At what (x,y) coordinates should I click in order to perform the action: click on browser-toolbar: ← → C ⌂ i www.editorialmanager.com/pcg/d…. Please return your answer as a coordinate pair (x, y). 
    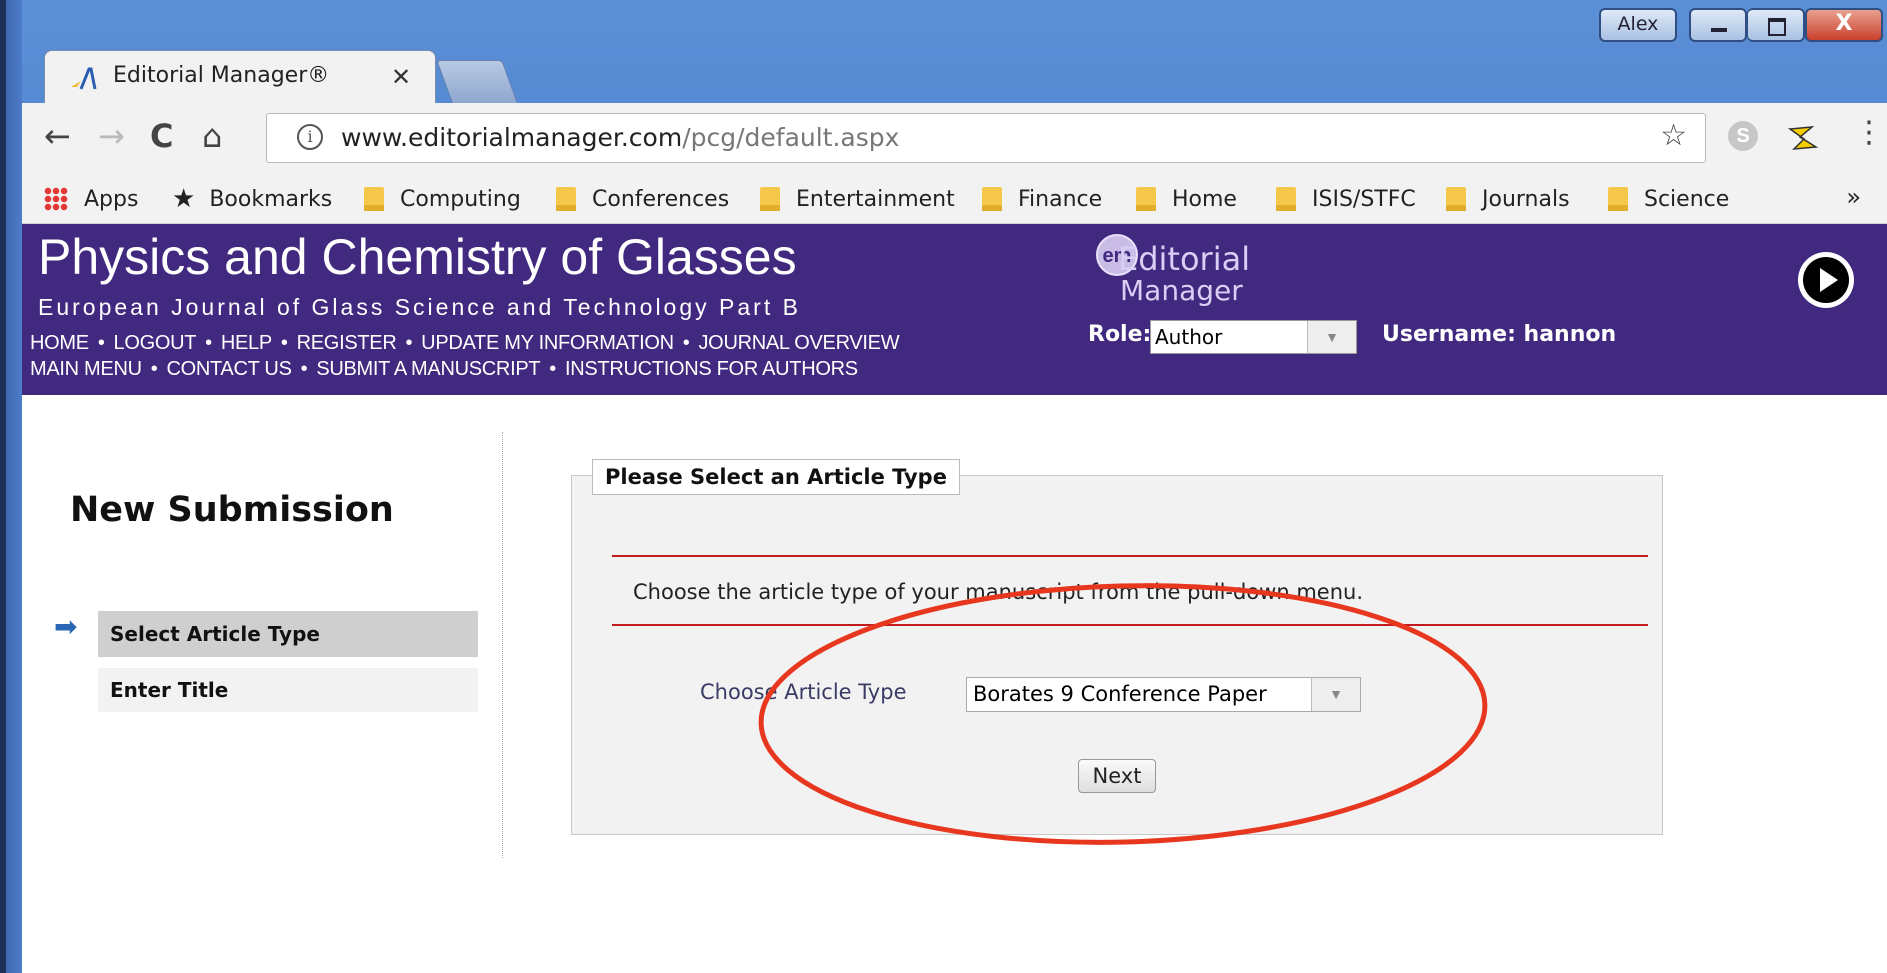
    Looking at the image, I should click on (954, 139).